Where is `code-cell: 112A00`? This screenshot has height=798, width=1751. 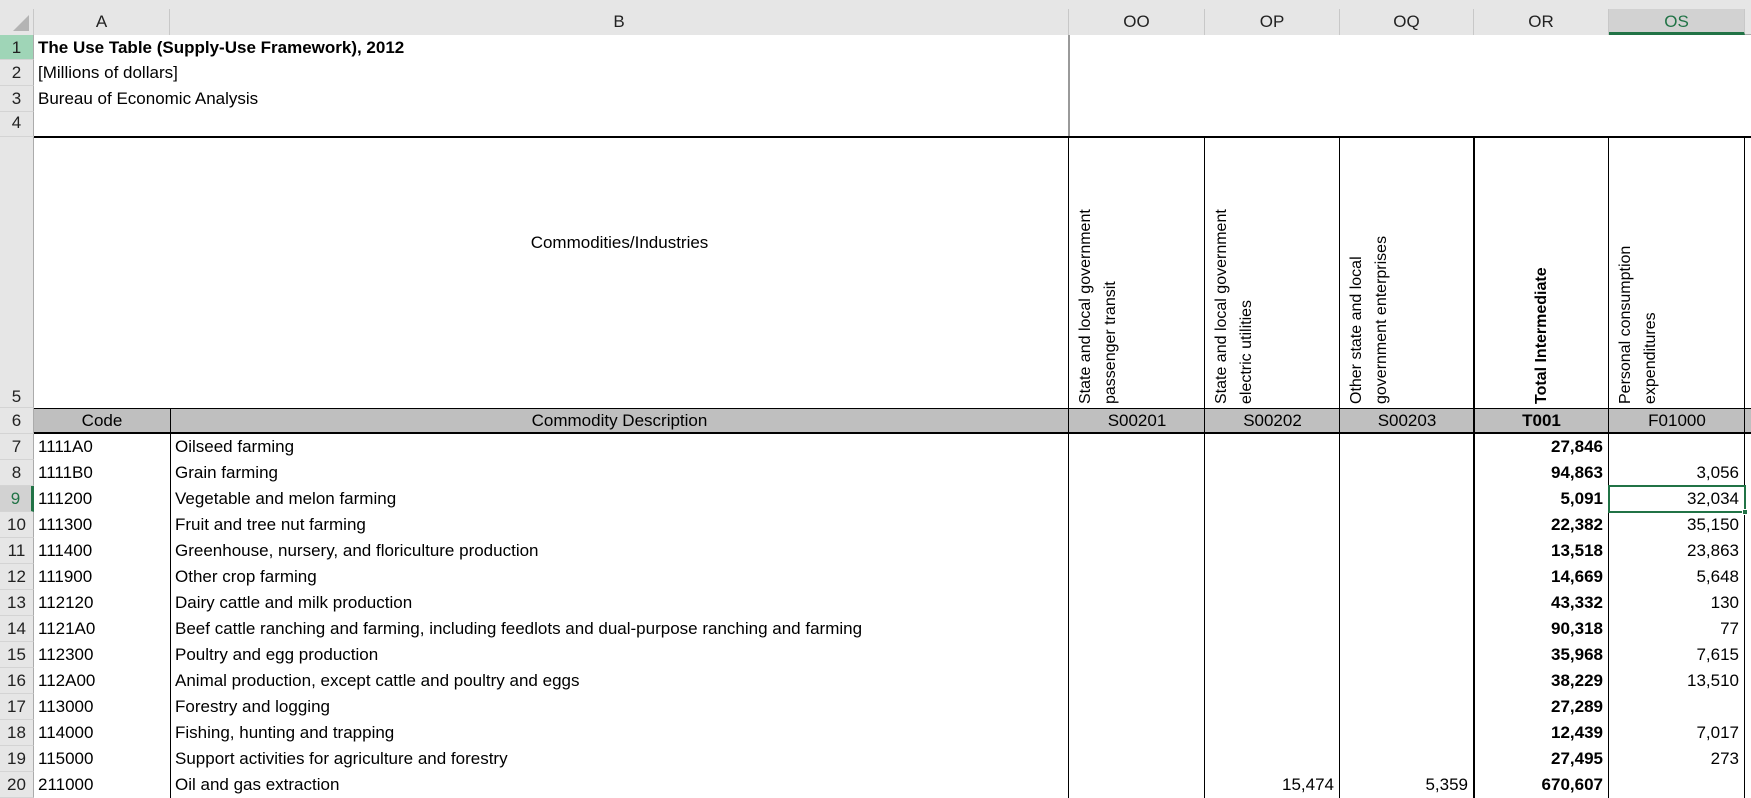 code-cell: 112A00 is located at coordinates (66, 681).